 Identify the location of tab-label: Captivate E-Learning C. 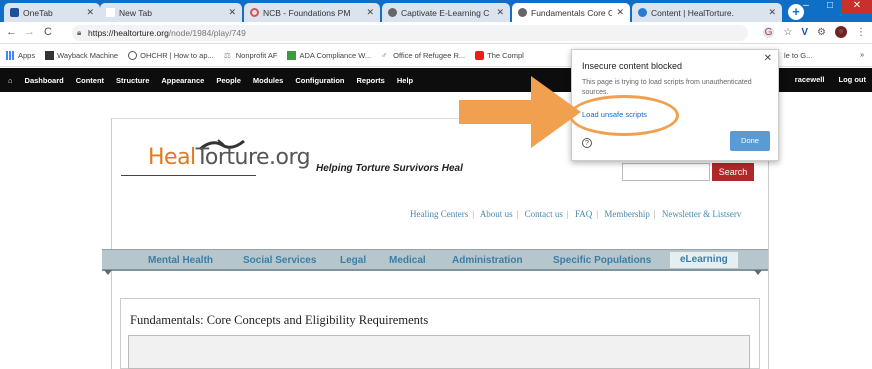
(445, 12).